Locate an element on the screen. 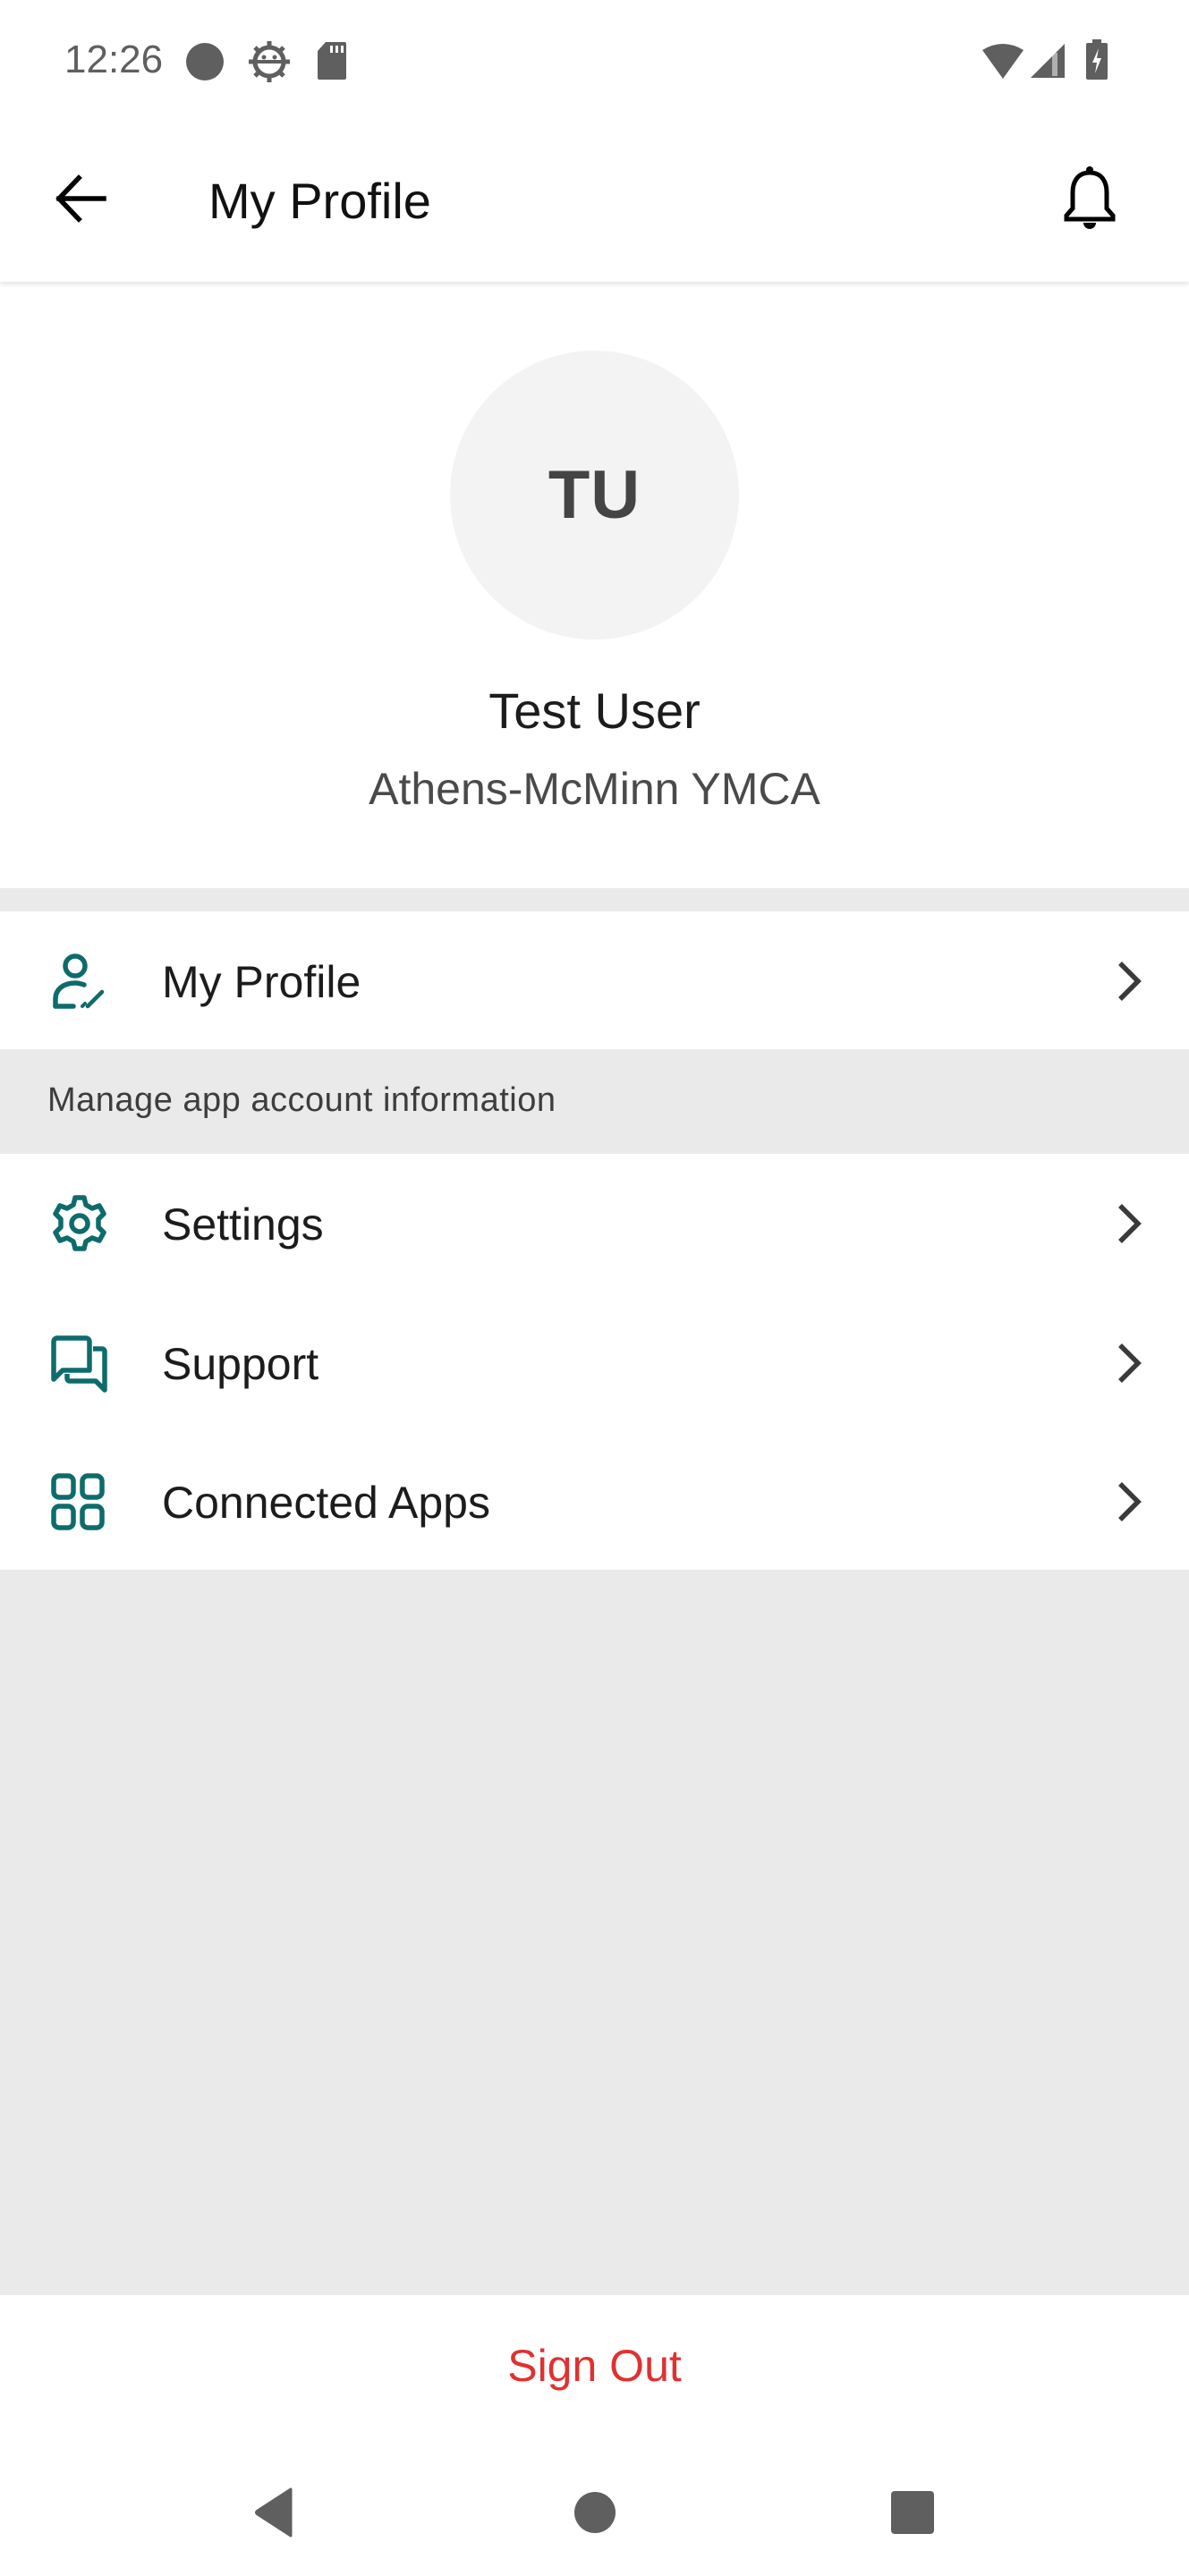 This screenshot has width=1189, height=2576. system-navigation-bar is located at coordinates (594, 2507).